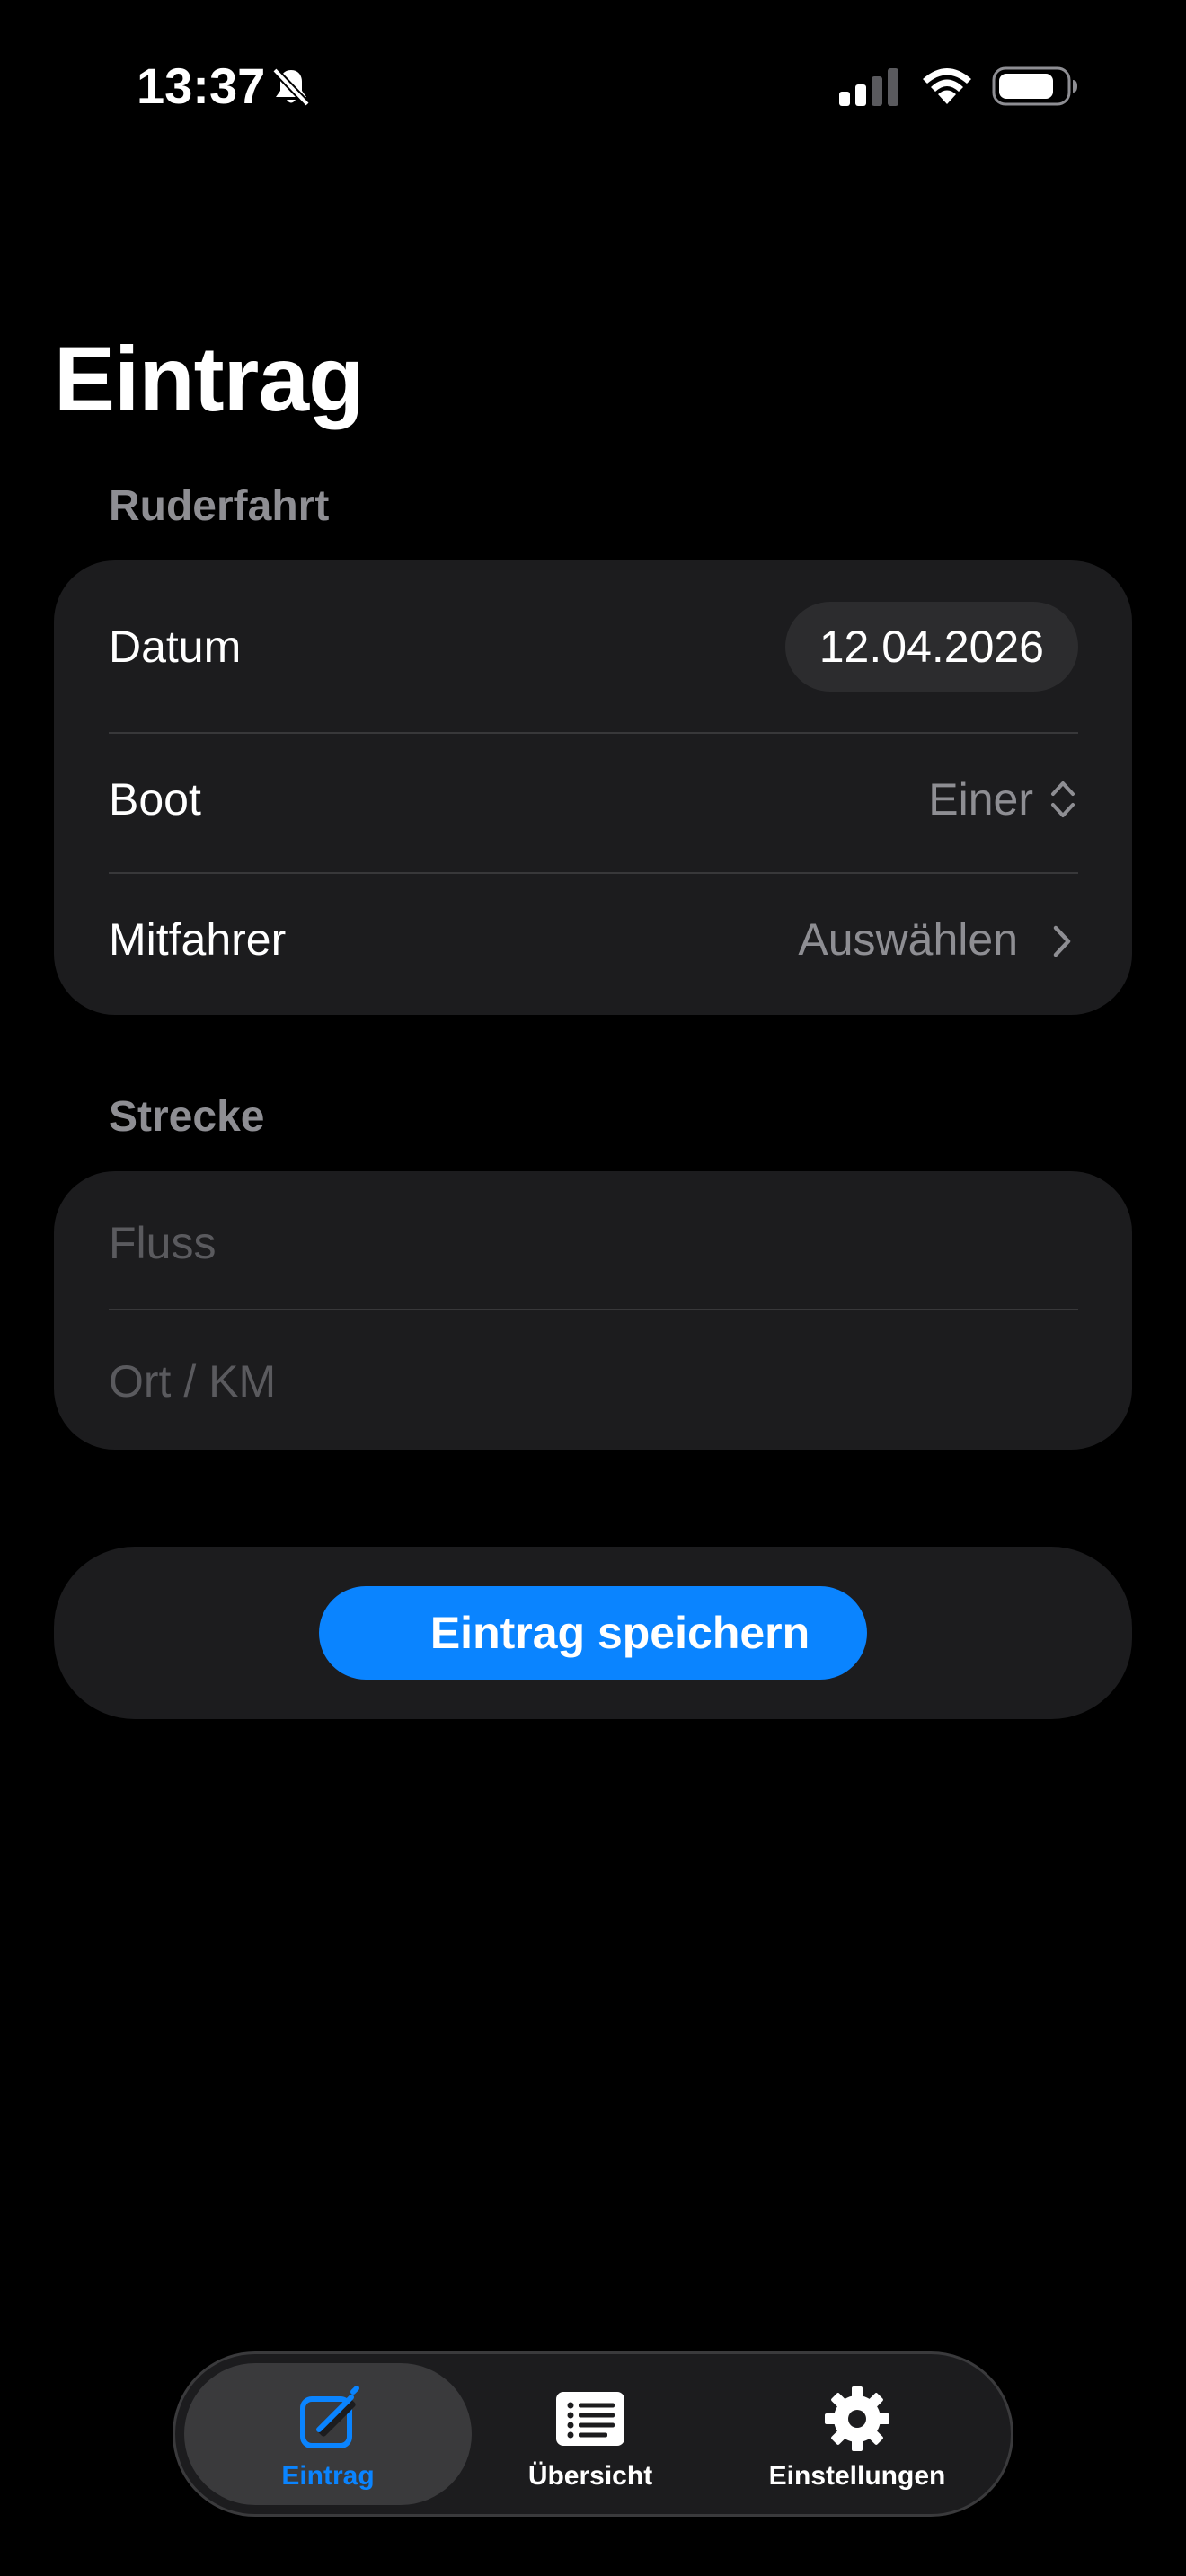 The image size is (1186, 2576). I want to click on save-entry-button: Eintrag speichern, so click(593, 1633).